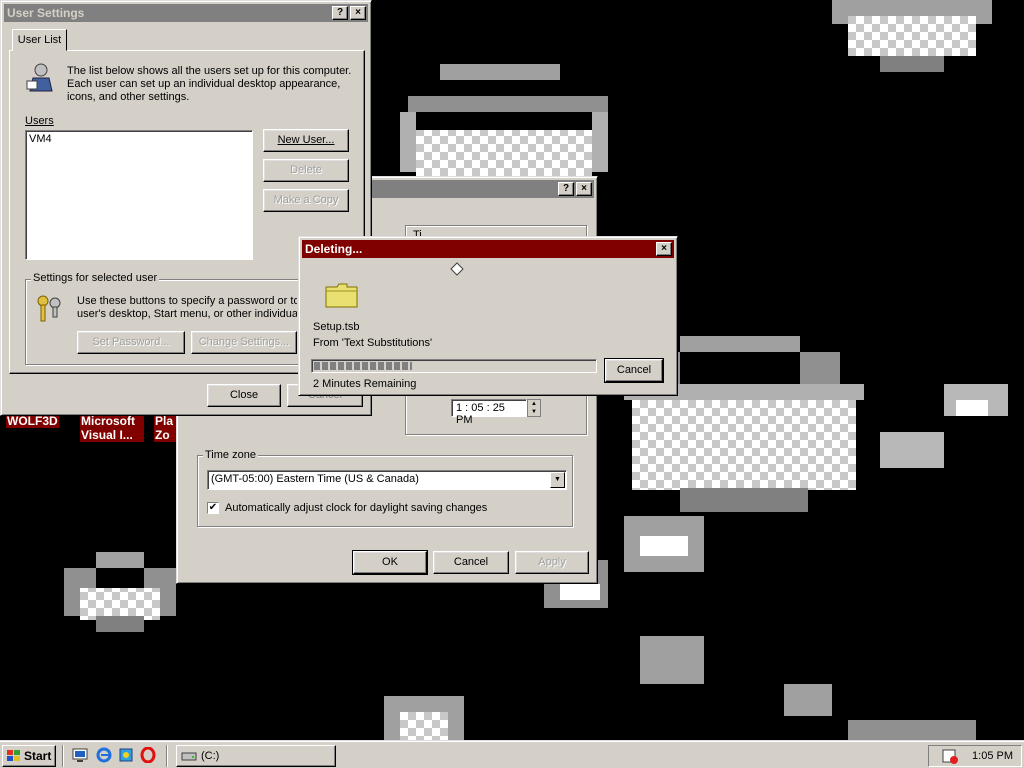 The image size is (1024, 768). I want to click on intro-text: icons, and other settings., so click(128, 97).